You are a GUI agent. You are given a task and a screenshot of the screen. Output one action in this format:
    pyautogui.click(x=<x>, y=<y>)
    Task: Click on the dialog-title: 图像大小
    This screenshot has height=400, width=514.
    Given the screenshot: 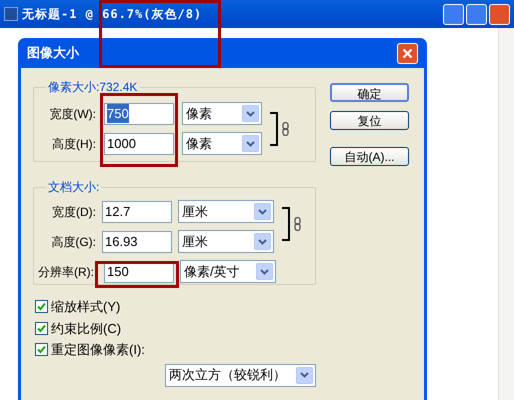 What is the action you would take?
    pyautogui.click(x=53, y=53)
    